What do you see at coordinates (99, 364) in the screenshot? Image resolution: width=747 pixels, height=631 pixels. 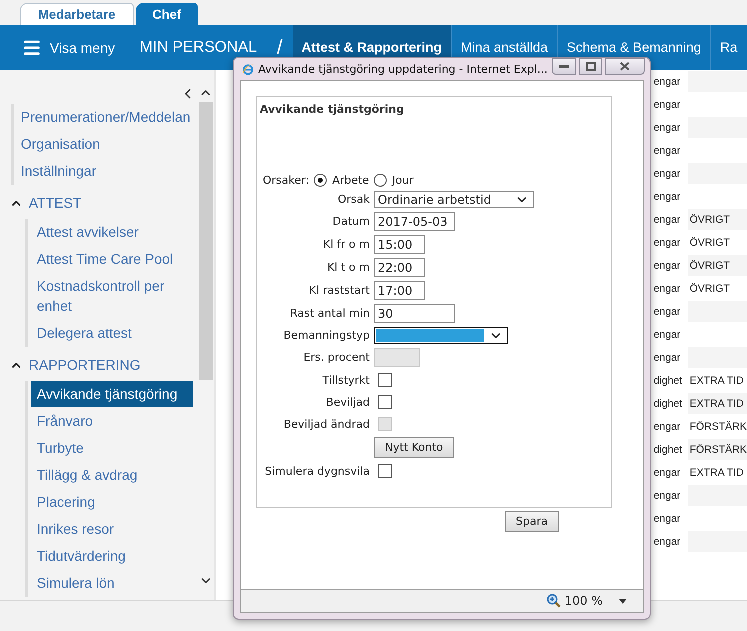 I see `sidebar-group: RAPPORTERING` at bounding box center [99, 364].